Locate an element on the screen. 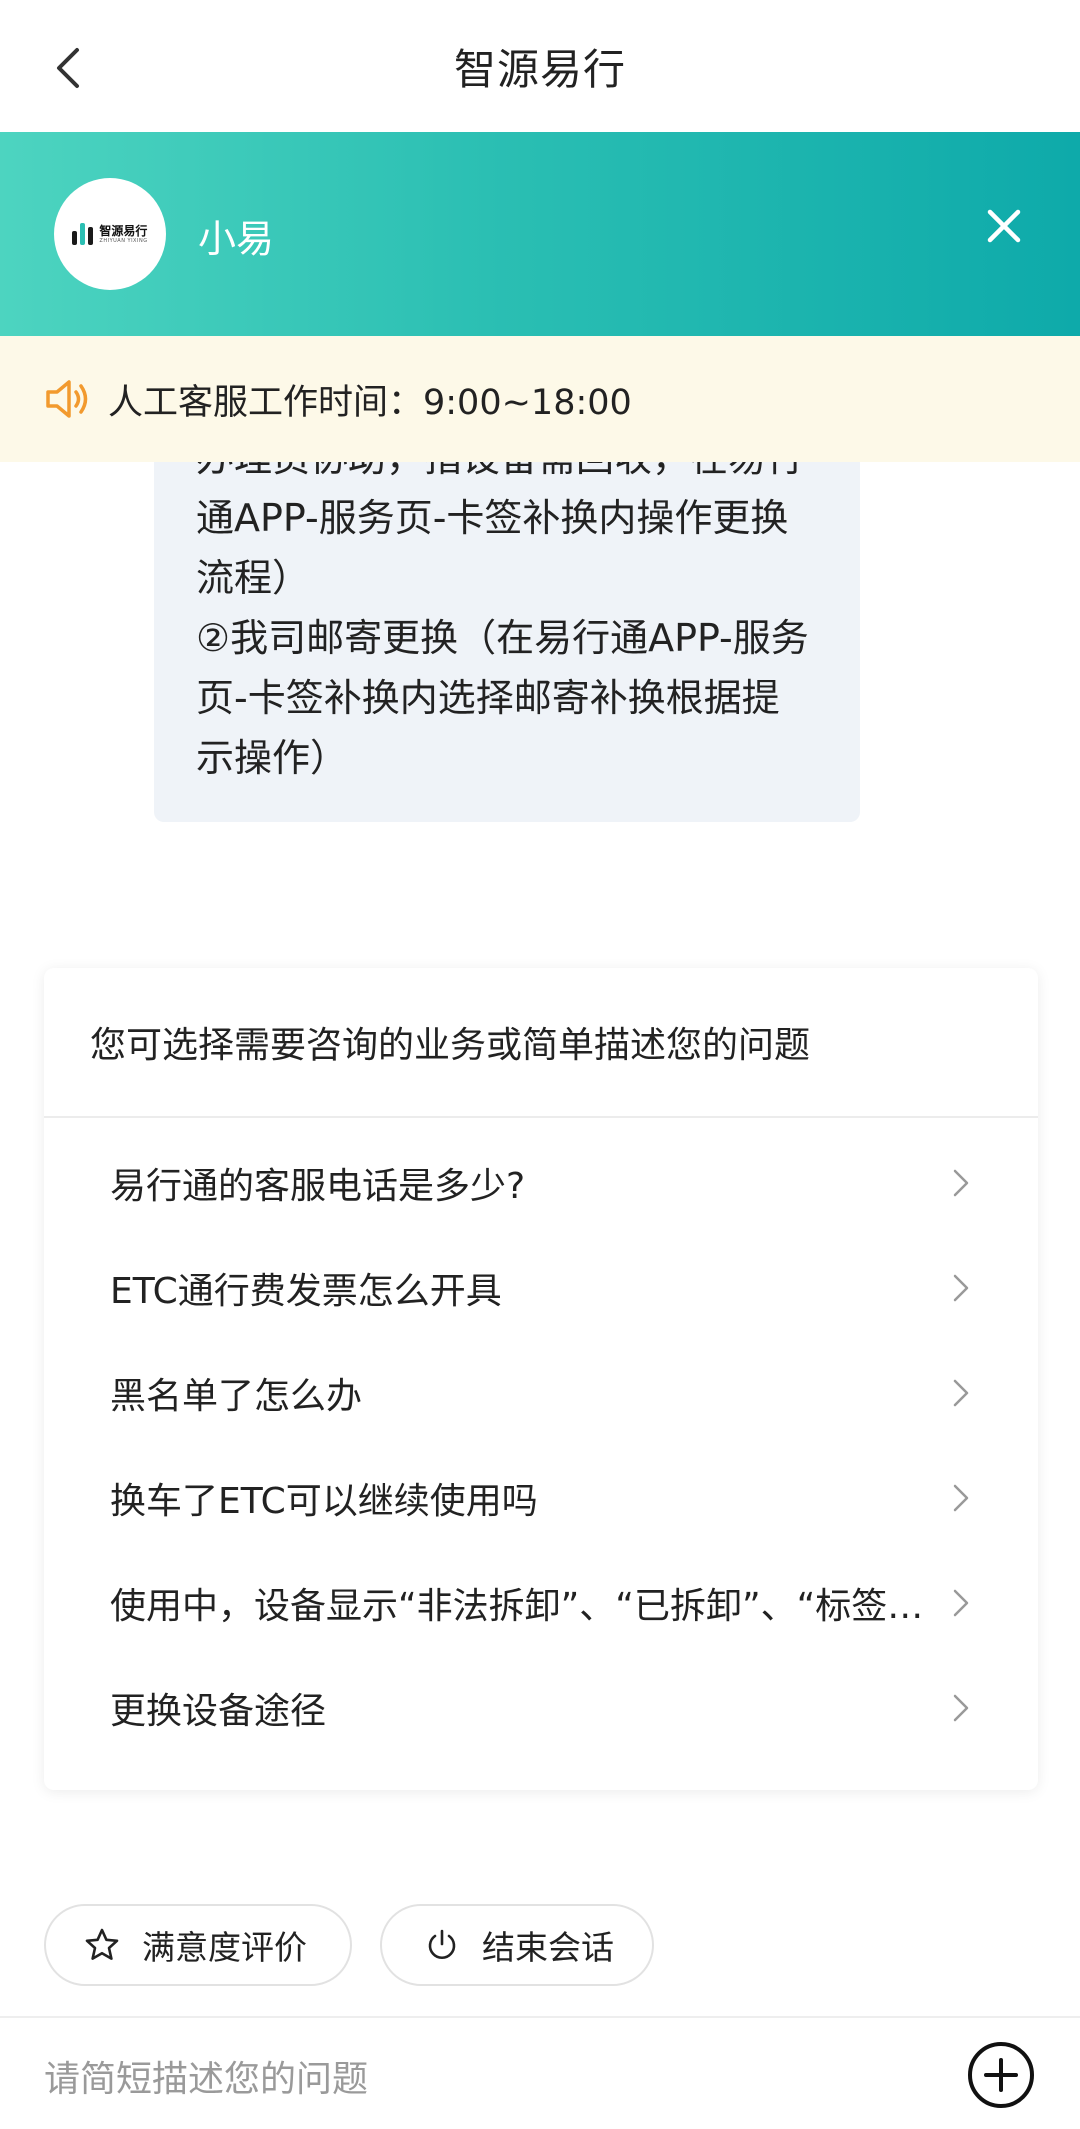 The width and height of the screenshot is (1080, 2129). message-input-bar is located at coordinates (540, 2072).